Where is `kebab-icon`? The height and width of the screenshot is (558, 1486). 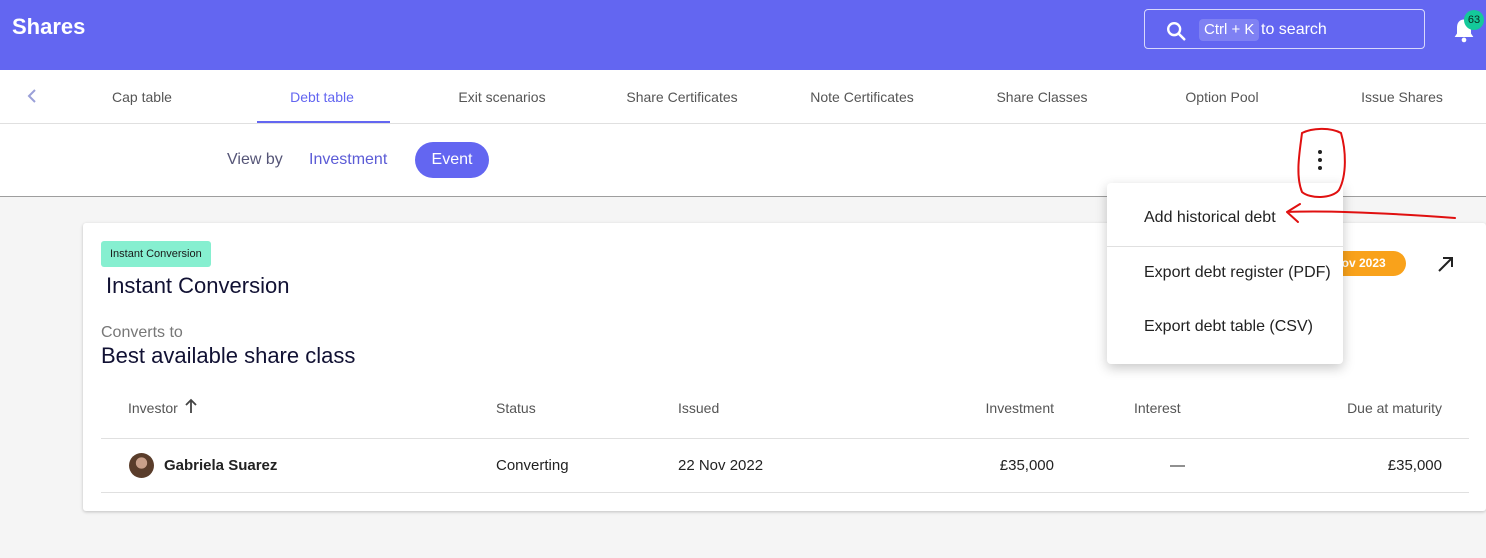 kebab-icon is located at coordinates (1320, 160).